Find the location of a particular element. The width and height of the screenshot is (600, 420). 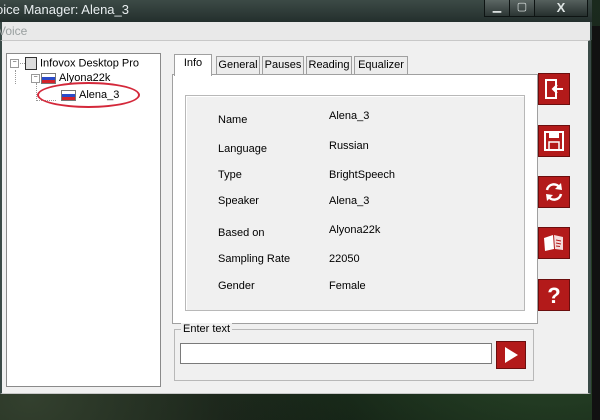

refresh-icon is located at coordinates (554, 192).